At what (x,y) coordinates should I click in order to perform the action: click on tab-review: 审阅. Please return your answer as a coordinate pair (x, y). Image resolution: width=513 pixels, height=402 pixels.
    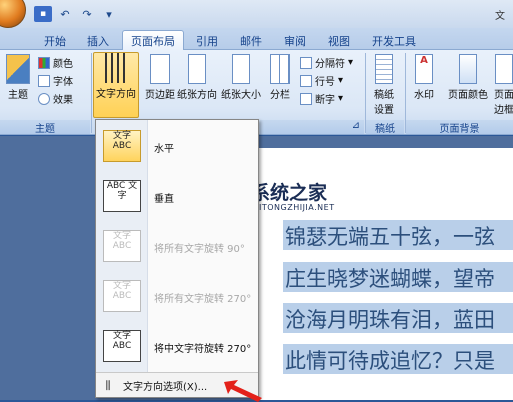
    Looking at the image, I should click on (295, 40).